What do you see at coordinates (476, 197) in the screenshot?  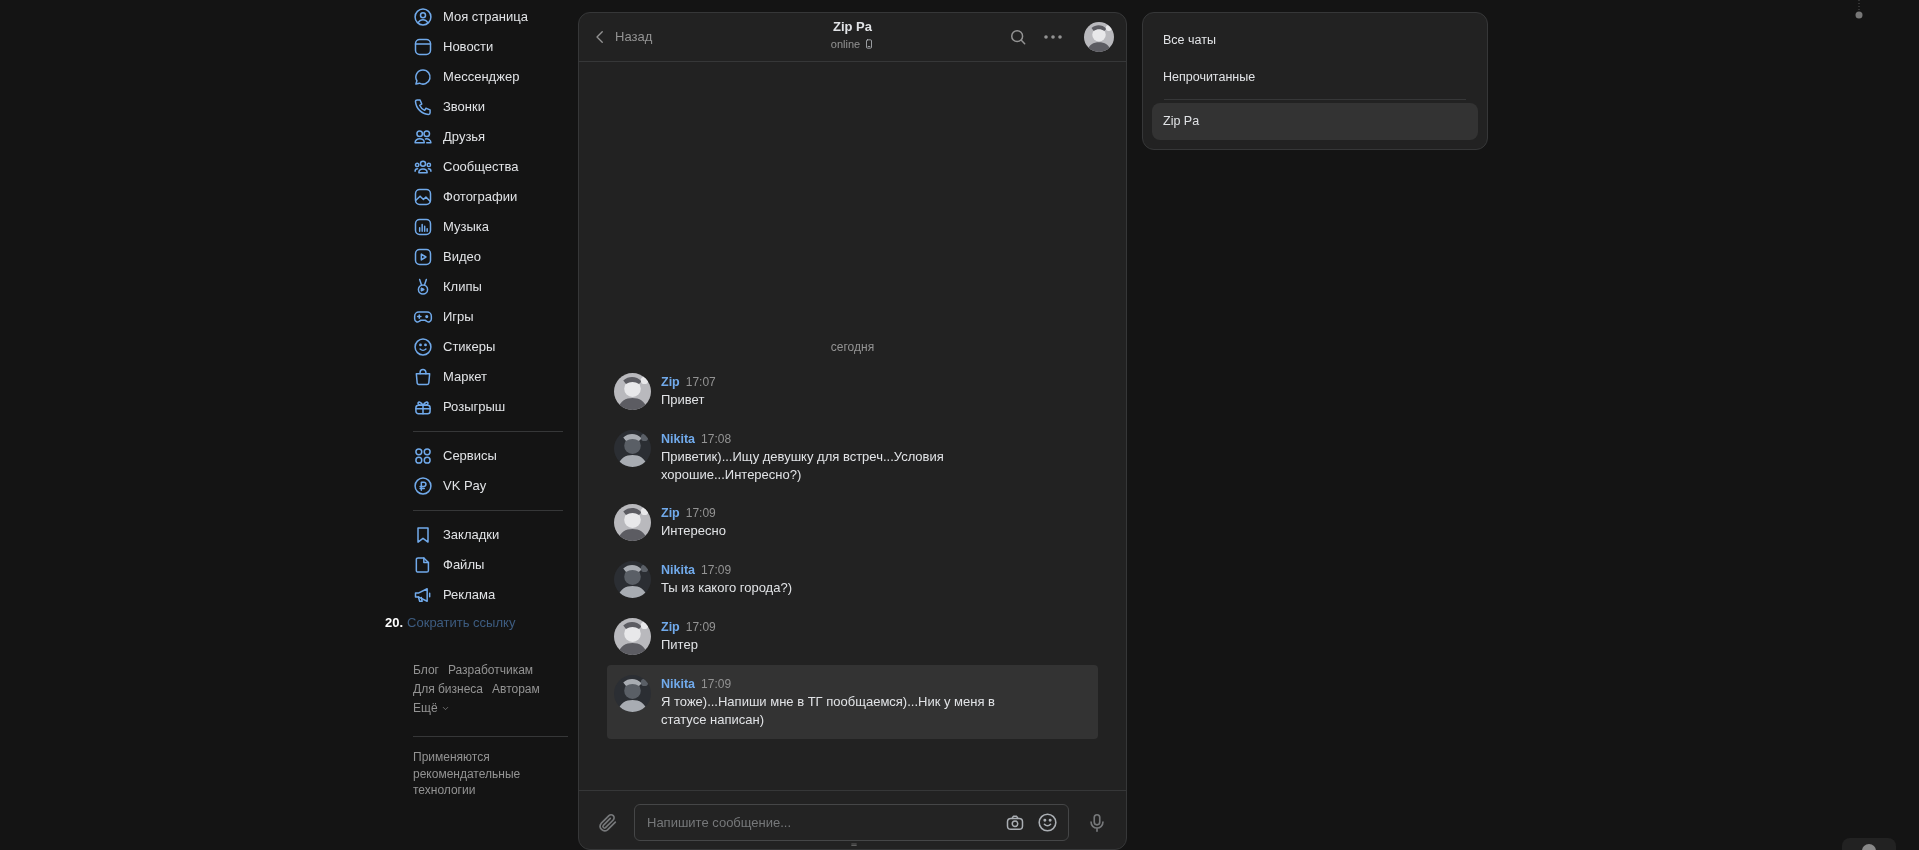 I see `sidebar-item: Фотографии` at bounding box center [476, 197].